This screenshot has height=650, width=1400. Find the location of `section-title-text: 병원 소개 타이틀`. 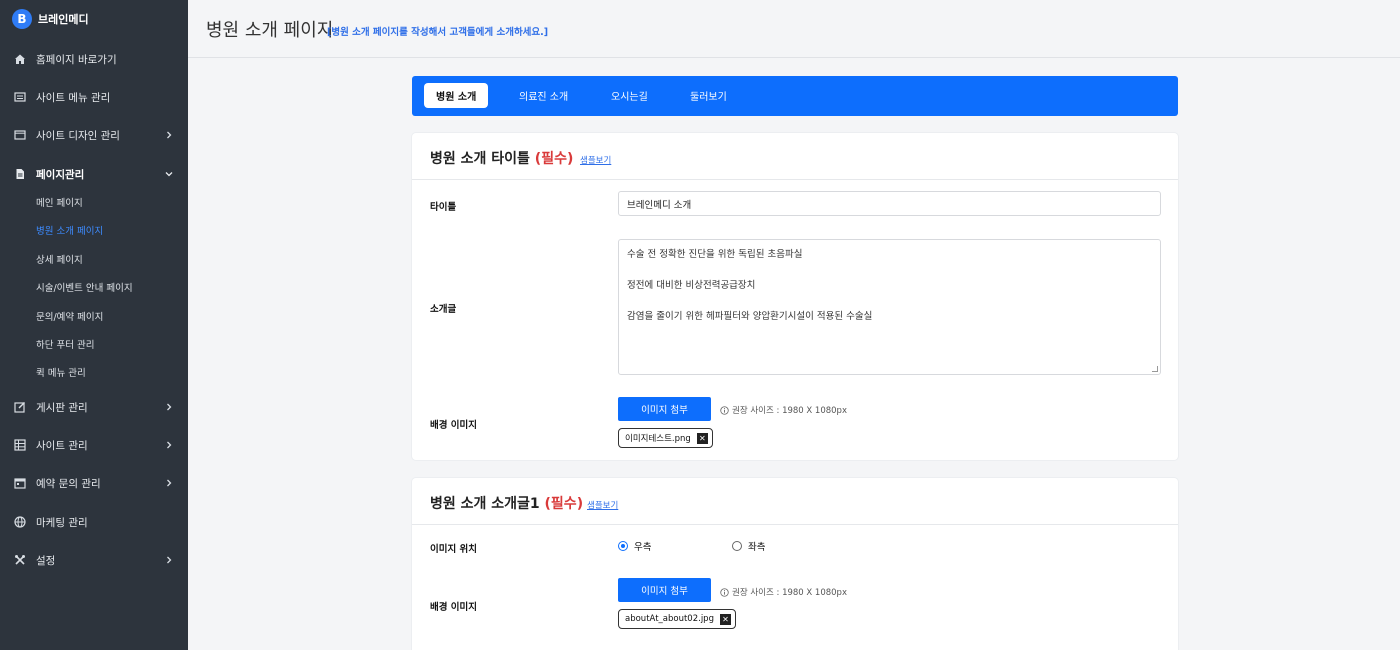

section-title-text: 병원 소개 타이틀 is located at coordinates (480, 159).